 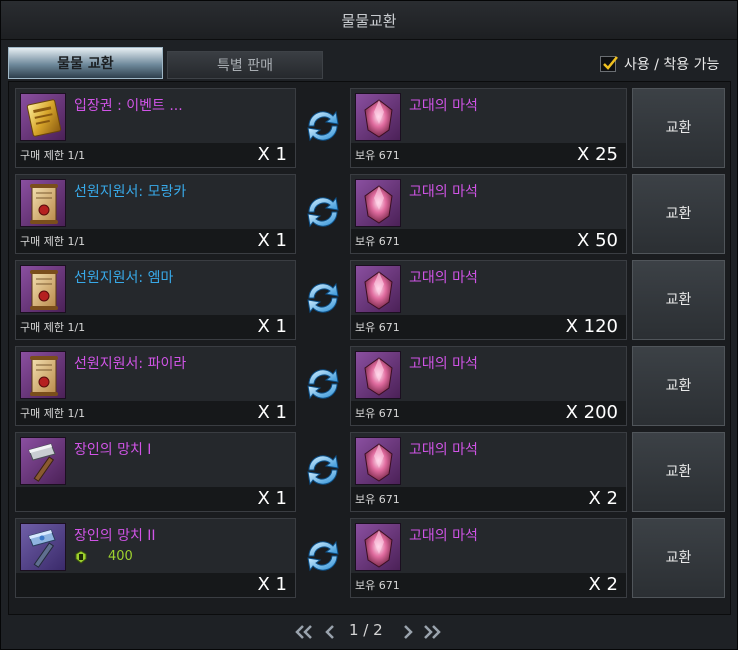 What do you see at coordinates (591, 412) in the screenshot?
I see `cost-quantity: X 200` at bounding box center [591, 412].